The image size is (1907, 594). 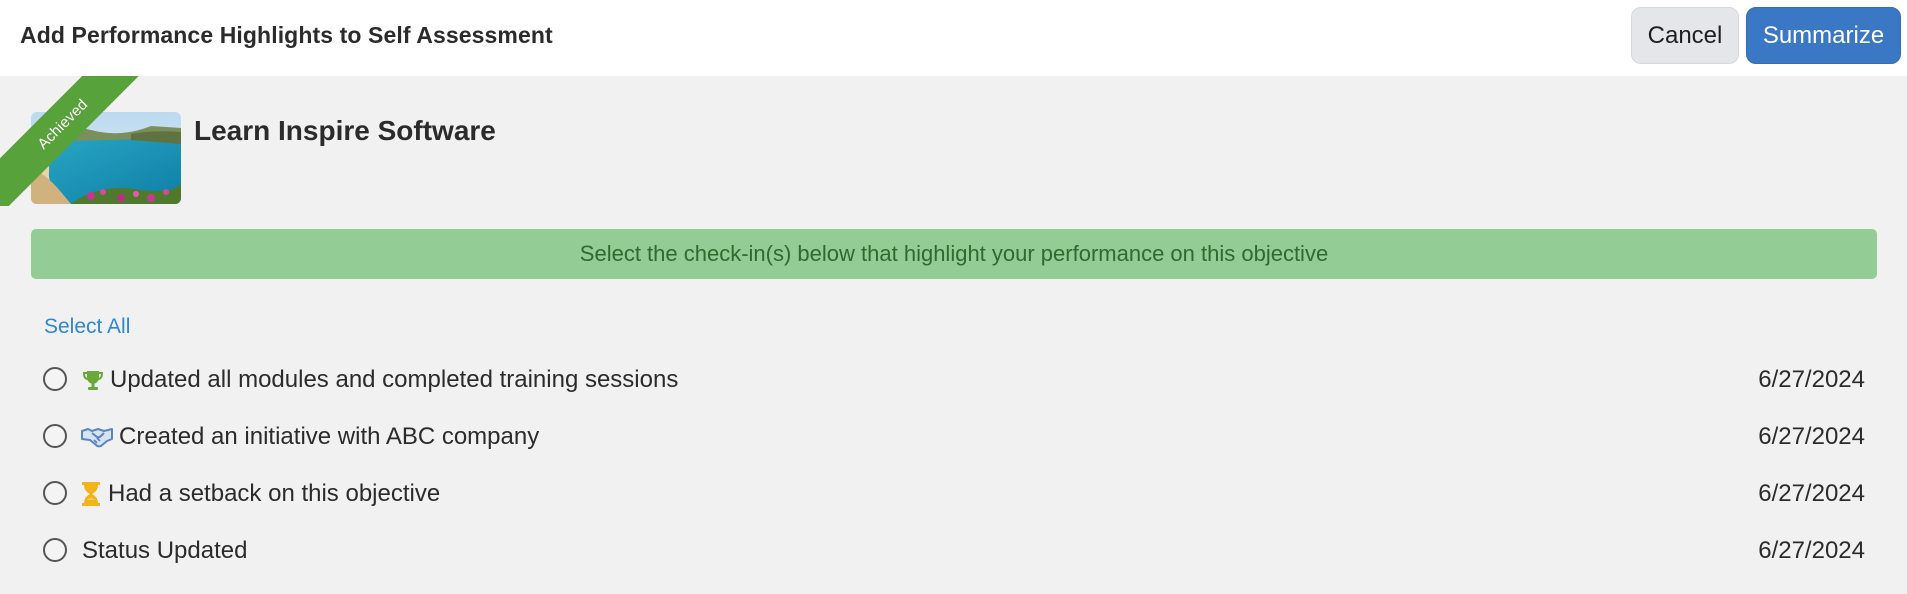 What do you see at coordinates (955, 551) in the screenshot?
I see `checkin-row: Status Updated 6/27/2024` at bounding box center [955, 551].